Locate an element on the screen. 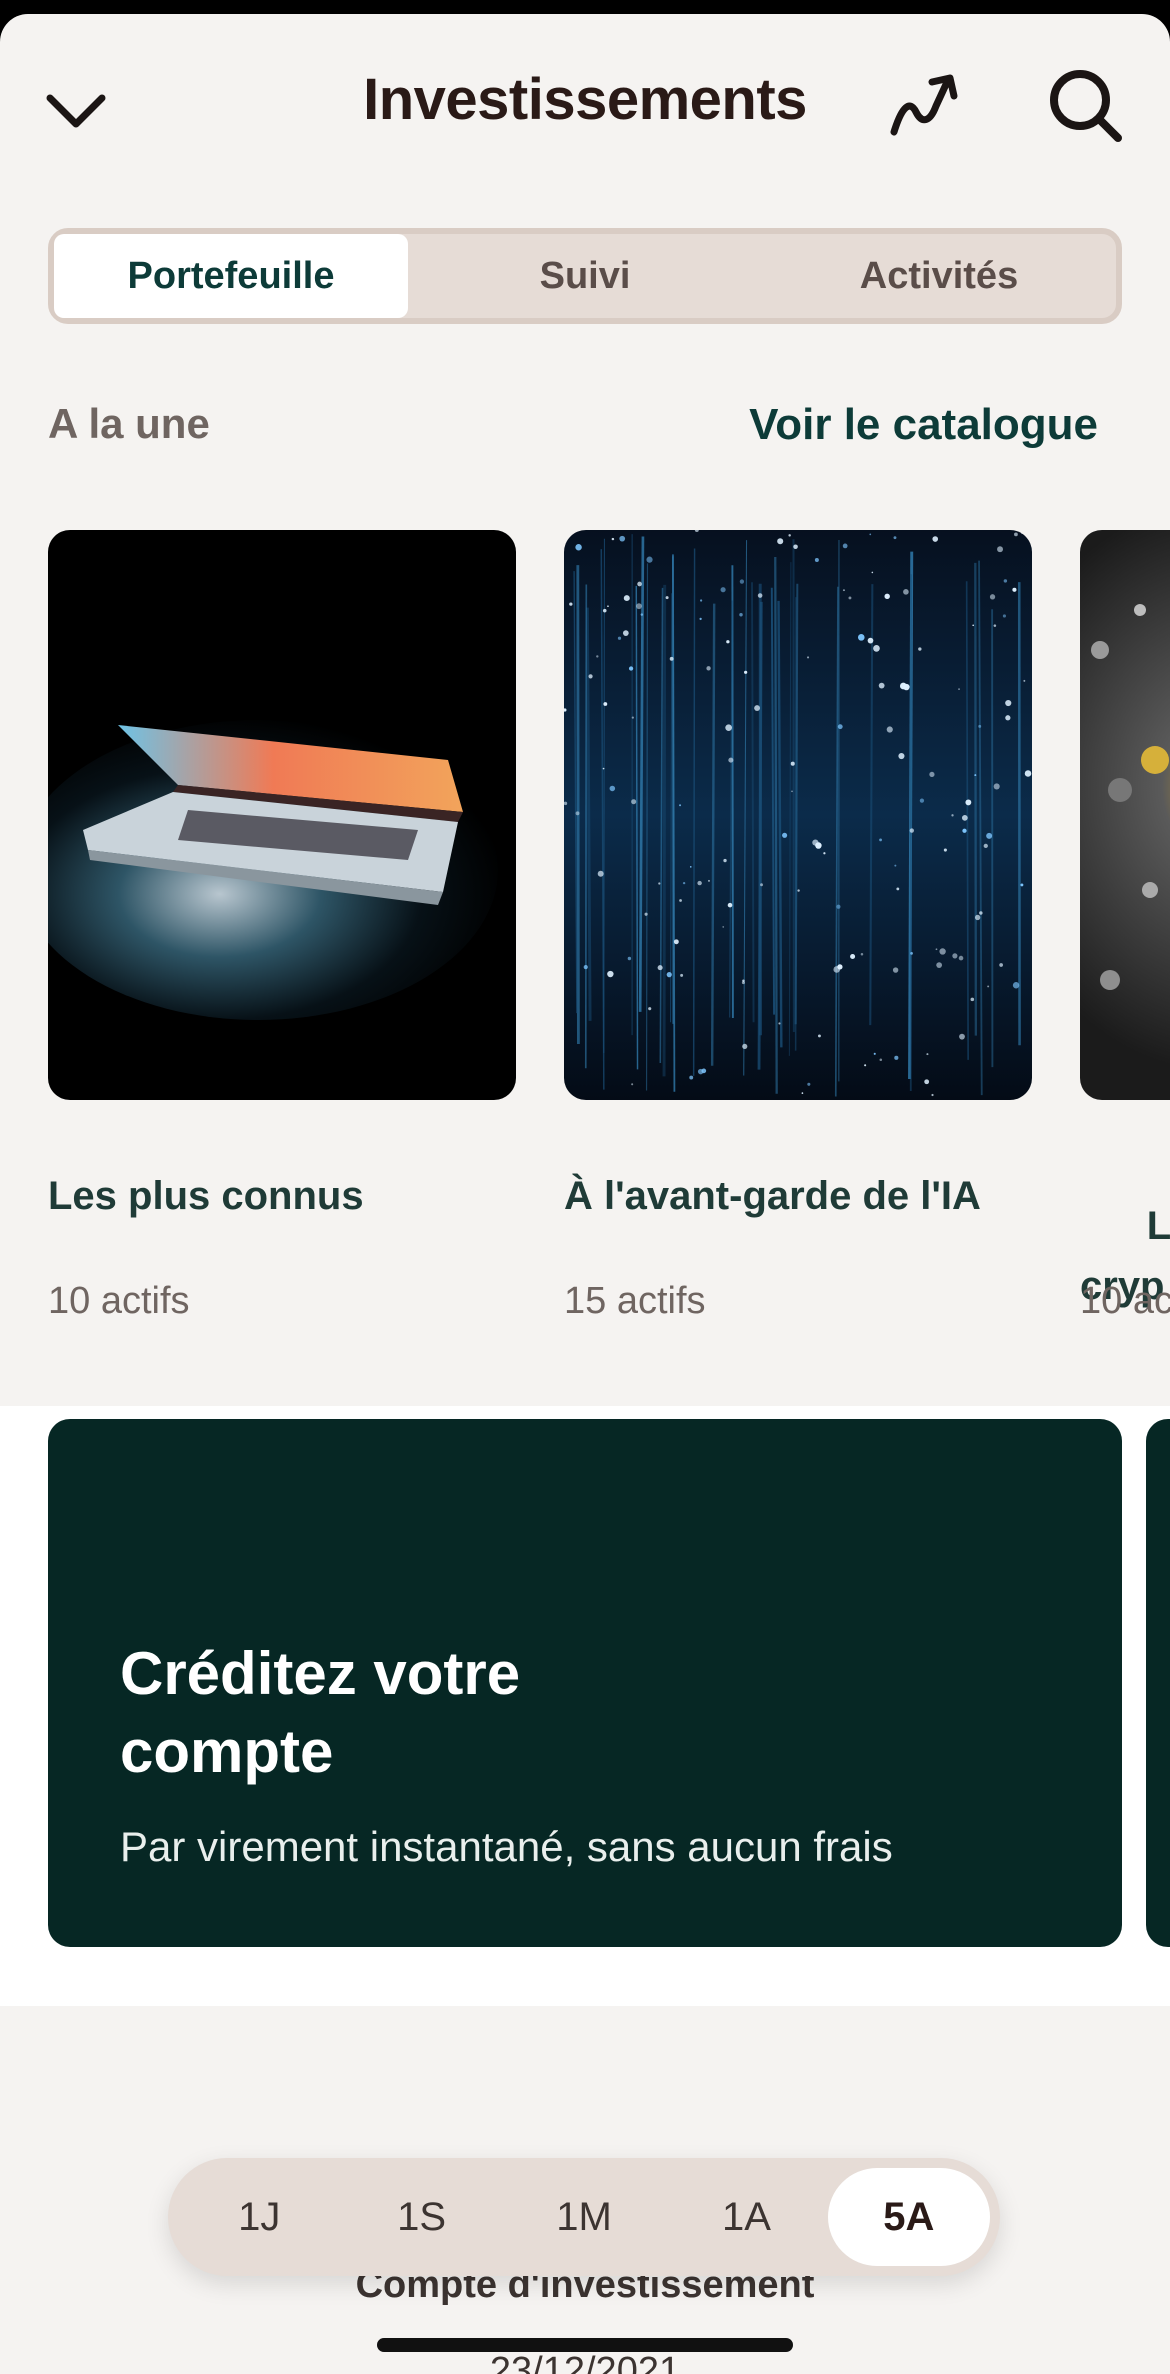  card-image-laptop is located at coordinates (282, 815).